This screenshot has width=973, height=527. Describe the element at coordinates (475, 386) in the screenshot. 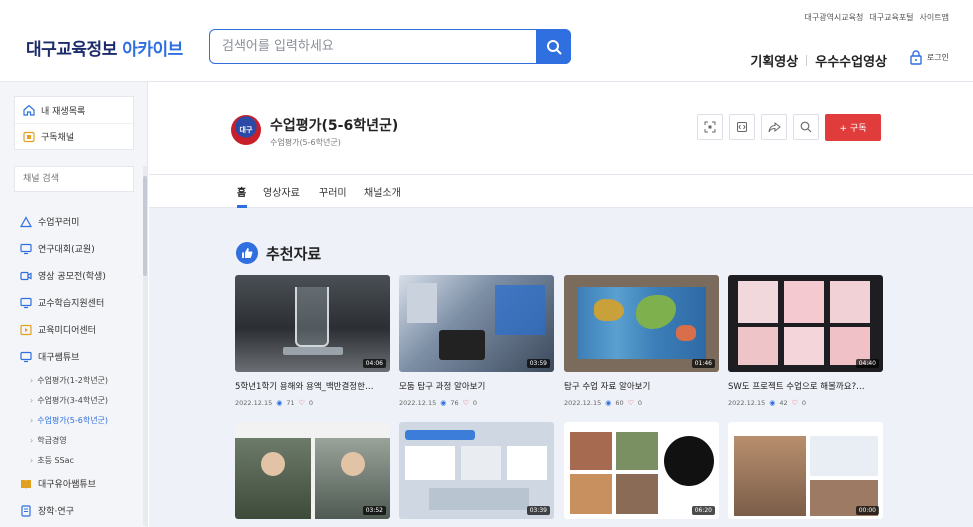

I see `video-title: 모둠 탐구 과정 알아보기` at that location.